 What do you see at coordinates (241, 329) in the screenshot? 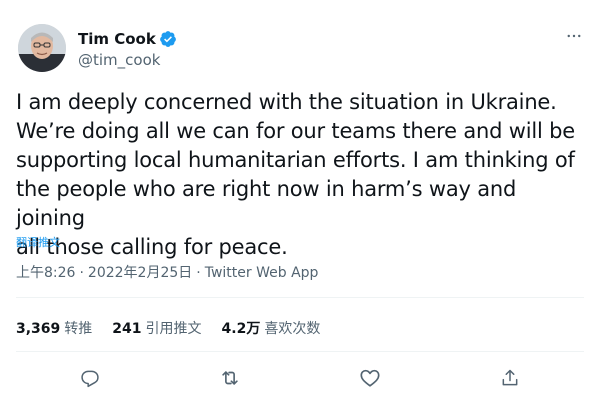
I see `likes-count: 4.2万` at bounding box center [241, 329].